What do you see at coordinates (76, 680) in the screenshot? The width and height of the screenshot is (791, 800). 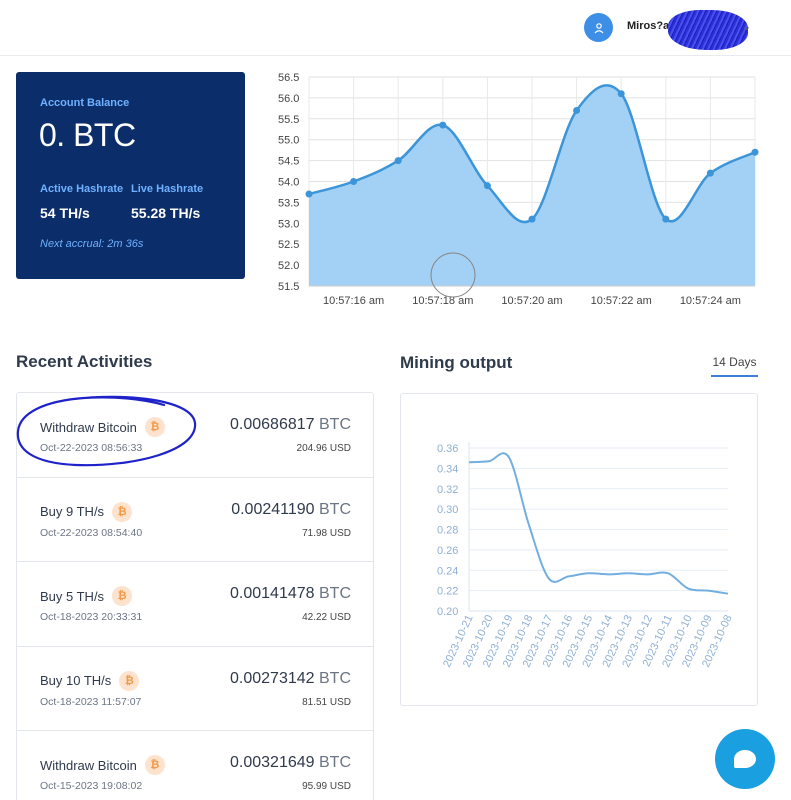 I see `activity-title: Buy 10 TH/s` at bounding box center [76, 680].